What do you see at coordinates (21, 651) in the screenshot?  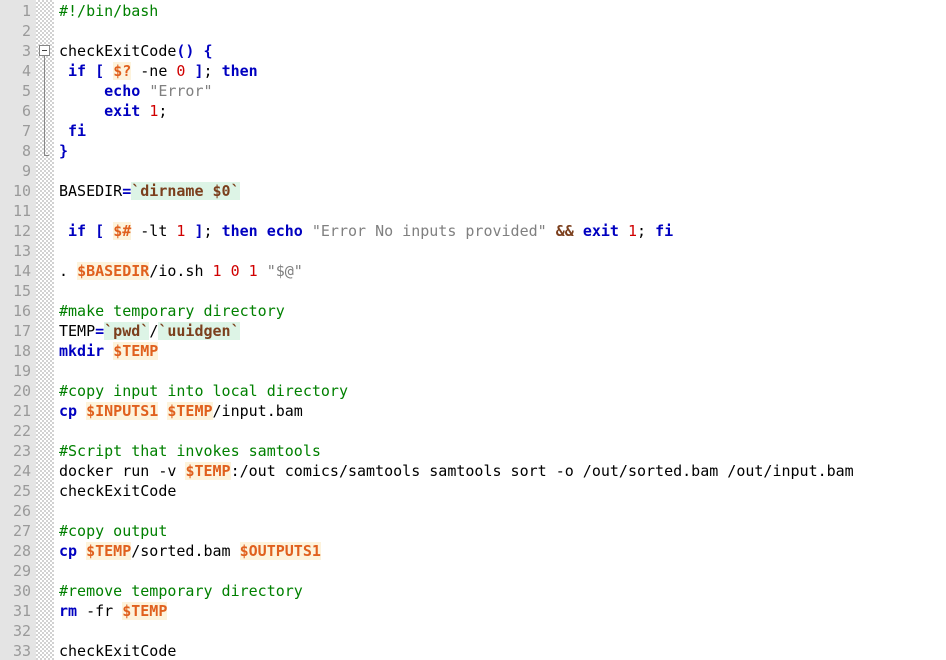 I see `line-number: 33` at bounding box center [21, 651].